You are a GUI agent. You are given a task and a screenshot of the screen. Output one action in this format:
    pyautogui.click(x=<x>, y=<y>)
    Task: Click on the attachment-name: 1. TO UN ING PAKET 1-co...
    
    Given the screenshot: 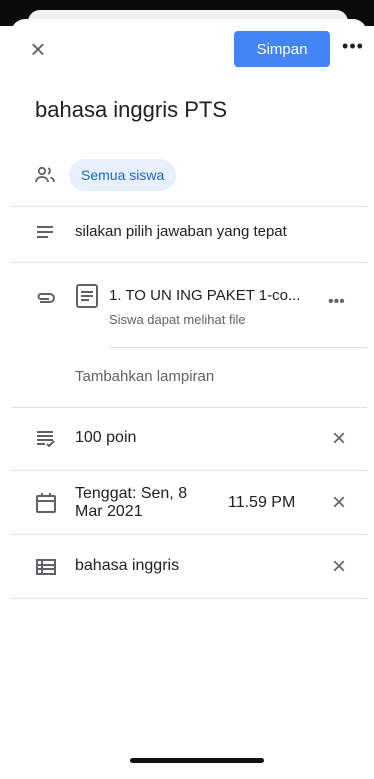 What is the action you would take?
    pyautogui.click(x=204, y=295)
    